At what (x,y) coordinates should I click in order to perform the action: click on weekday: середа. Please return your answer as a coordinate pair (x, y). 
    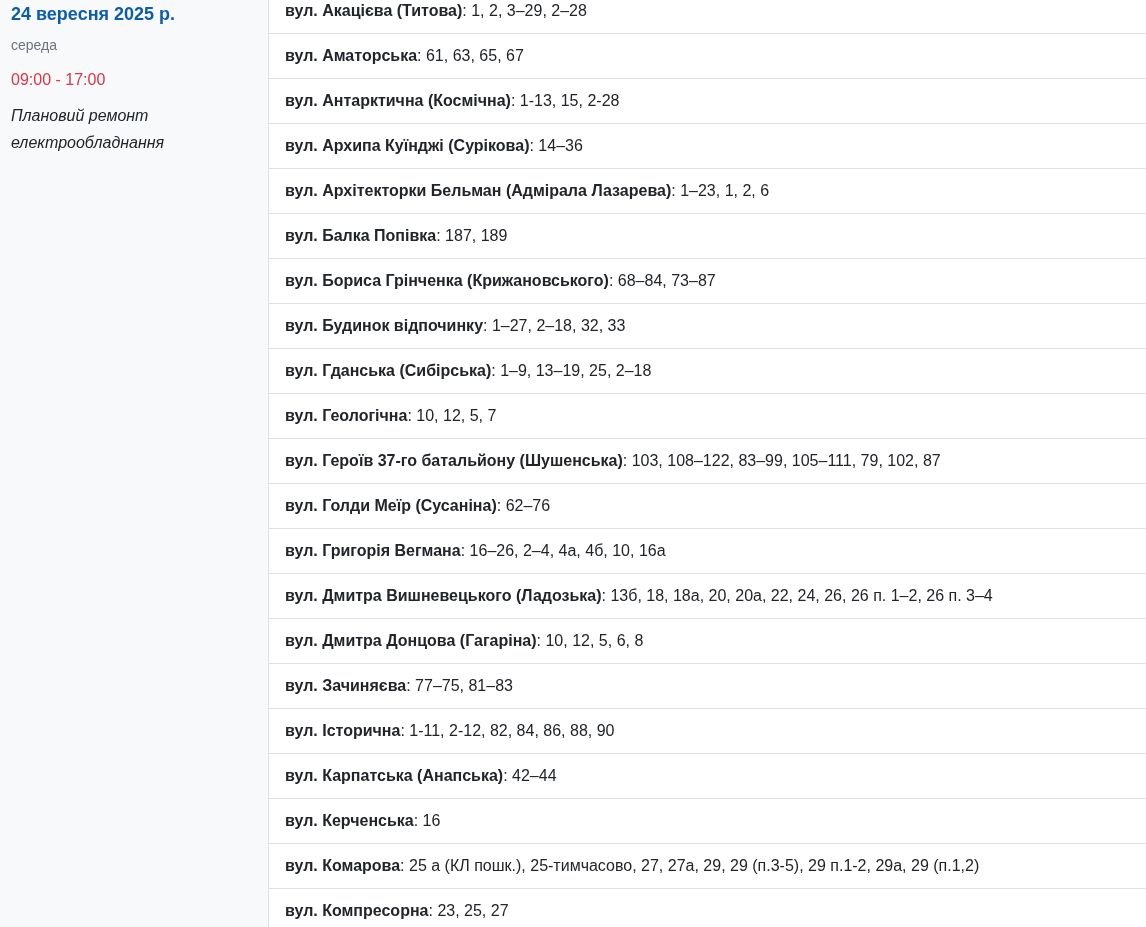
    Looking at the image, I should click on (34, 45).